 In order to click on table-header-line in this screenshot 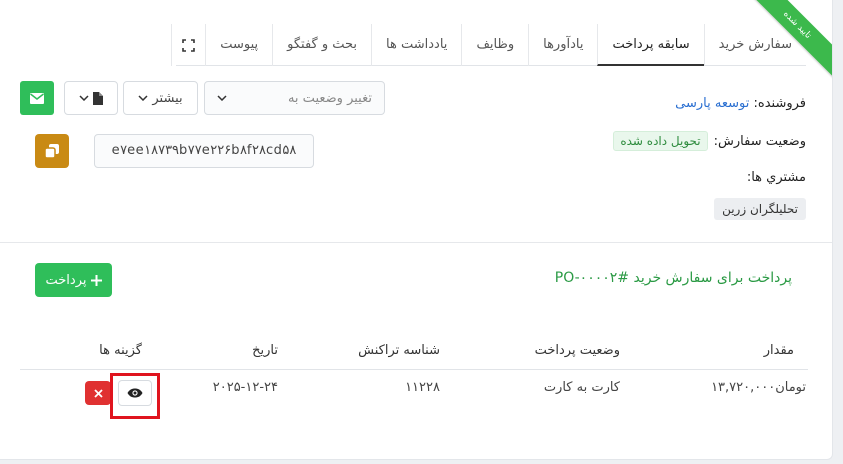, I will do `click(414, 369)`.